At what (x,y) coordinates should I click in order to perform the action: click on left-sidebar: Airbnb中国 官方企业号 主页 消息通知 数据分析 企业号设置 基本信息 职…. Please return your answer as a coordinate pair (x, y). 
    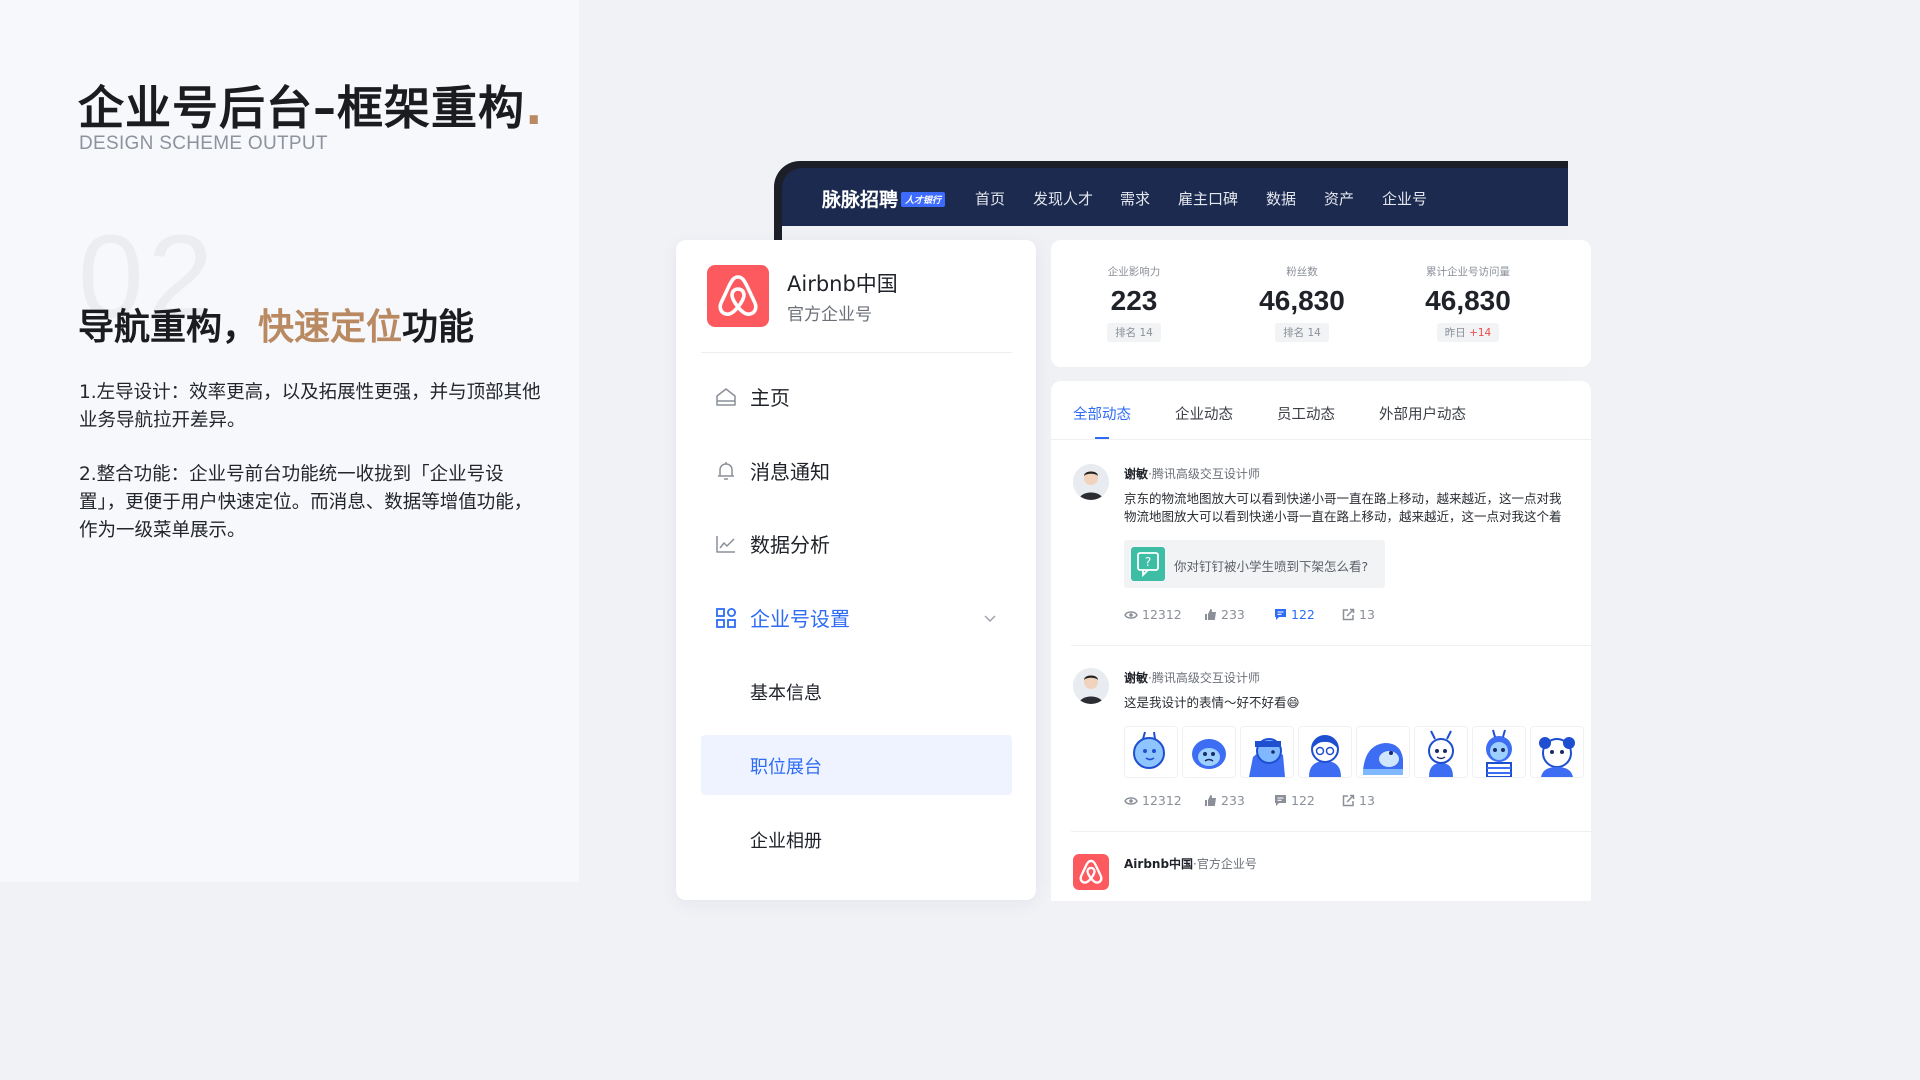
    Looking at the image, I should click on (856, 570).